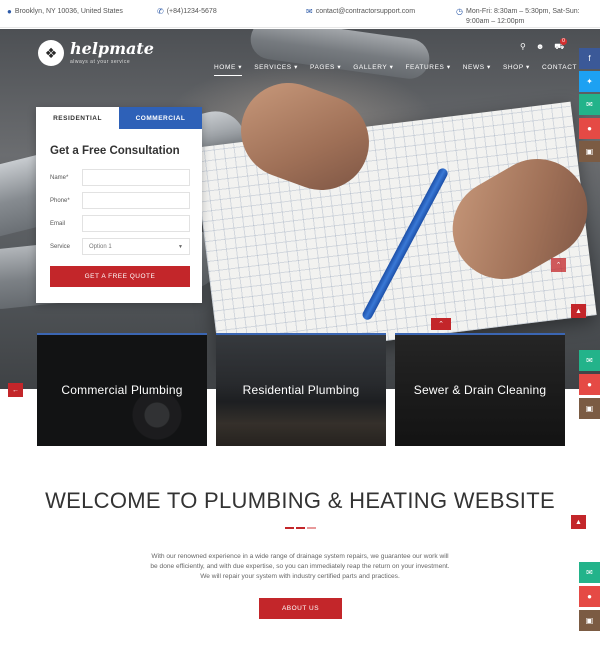 Image resolution: width=600 pixels, height=661 pixels. I want to click on clock-icon: ◷, so click(459, 11).